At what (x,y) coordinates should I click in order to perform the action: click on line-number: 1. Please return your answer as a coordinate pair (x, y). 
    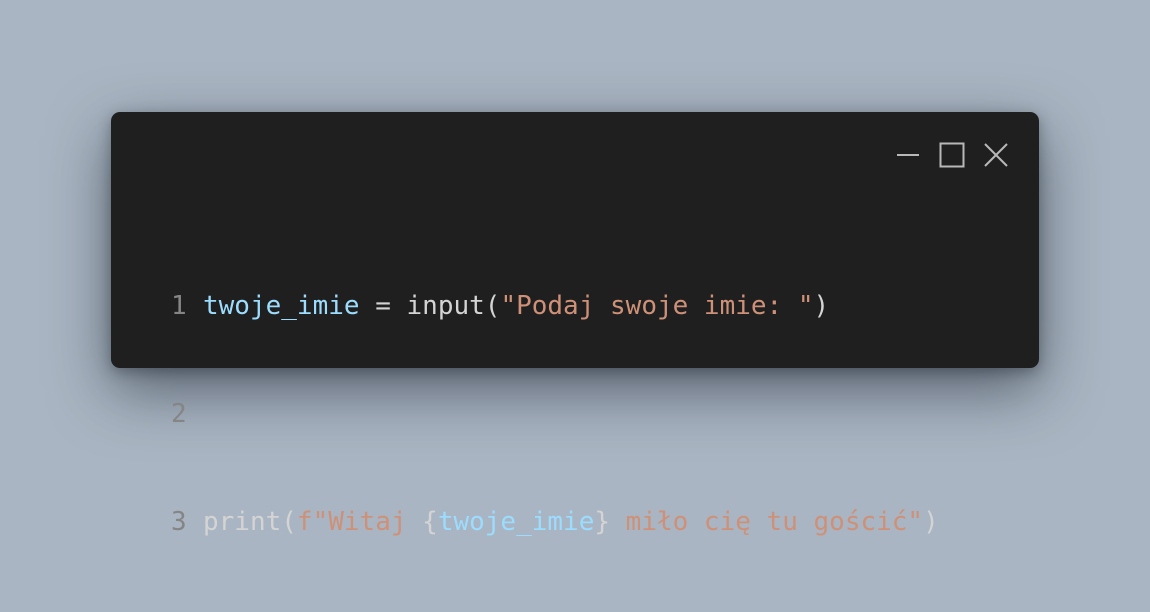
    Looking at the image, I should click on (179, 306).